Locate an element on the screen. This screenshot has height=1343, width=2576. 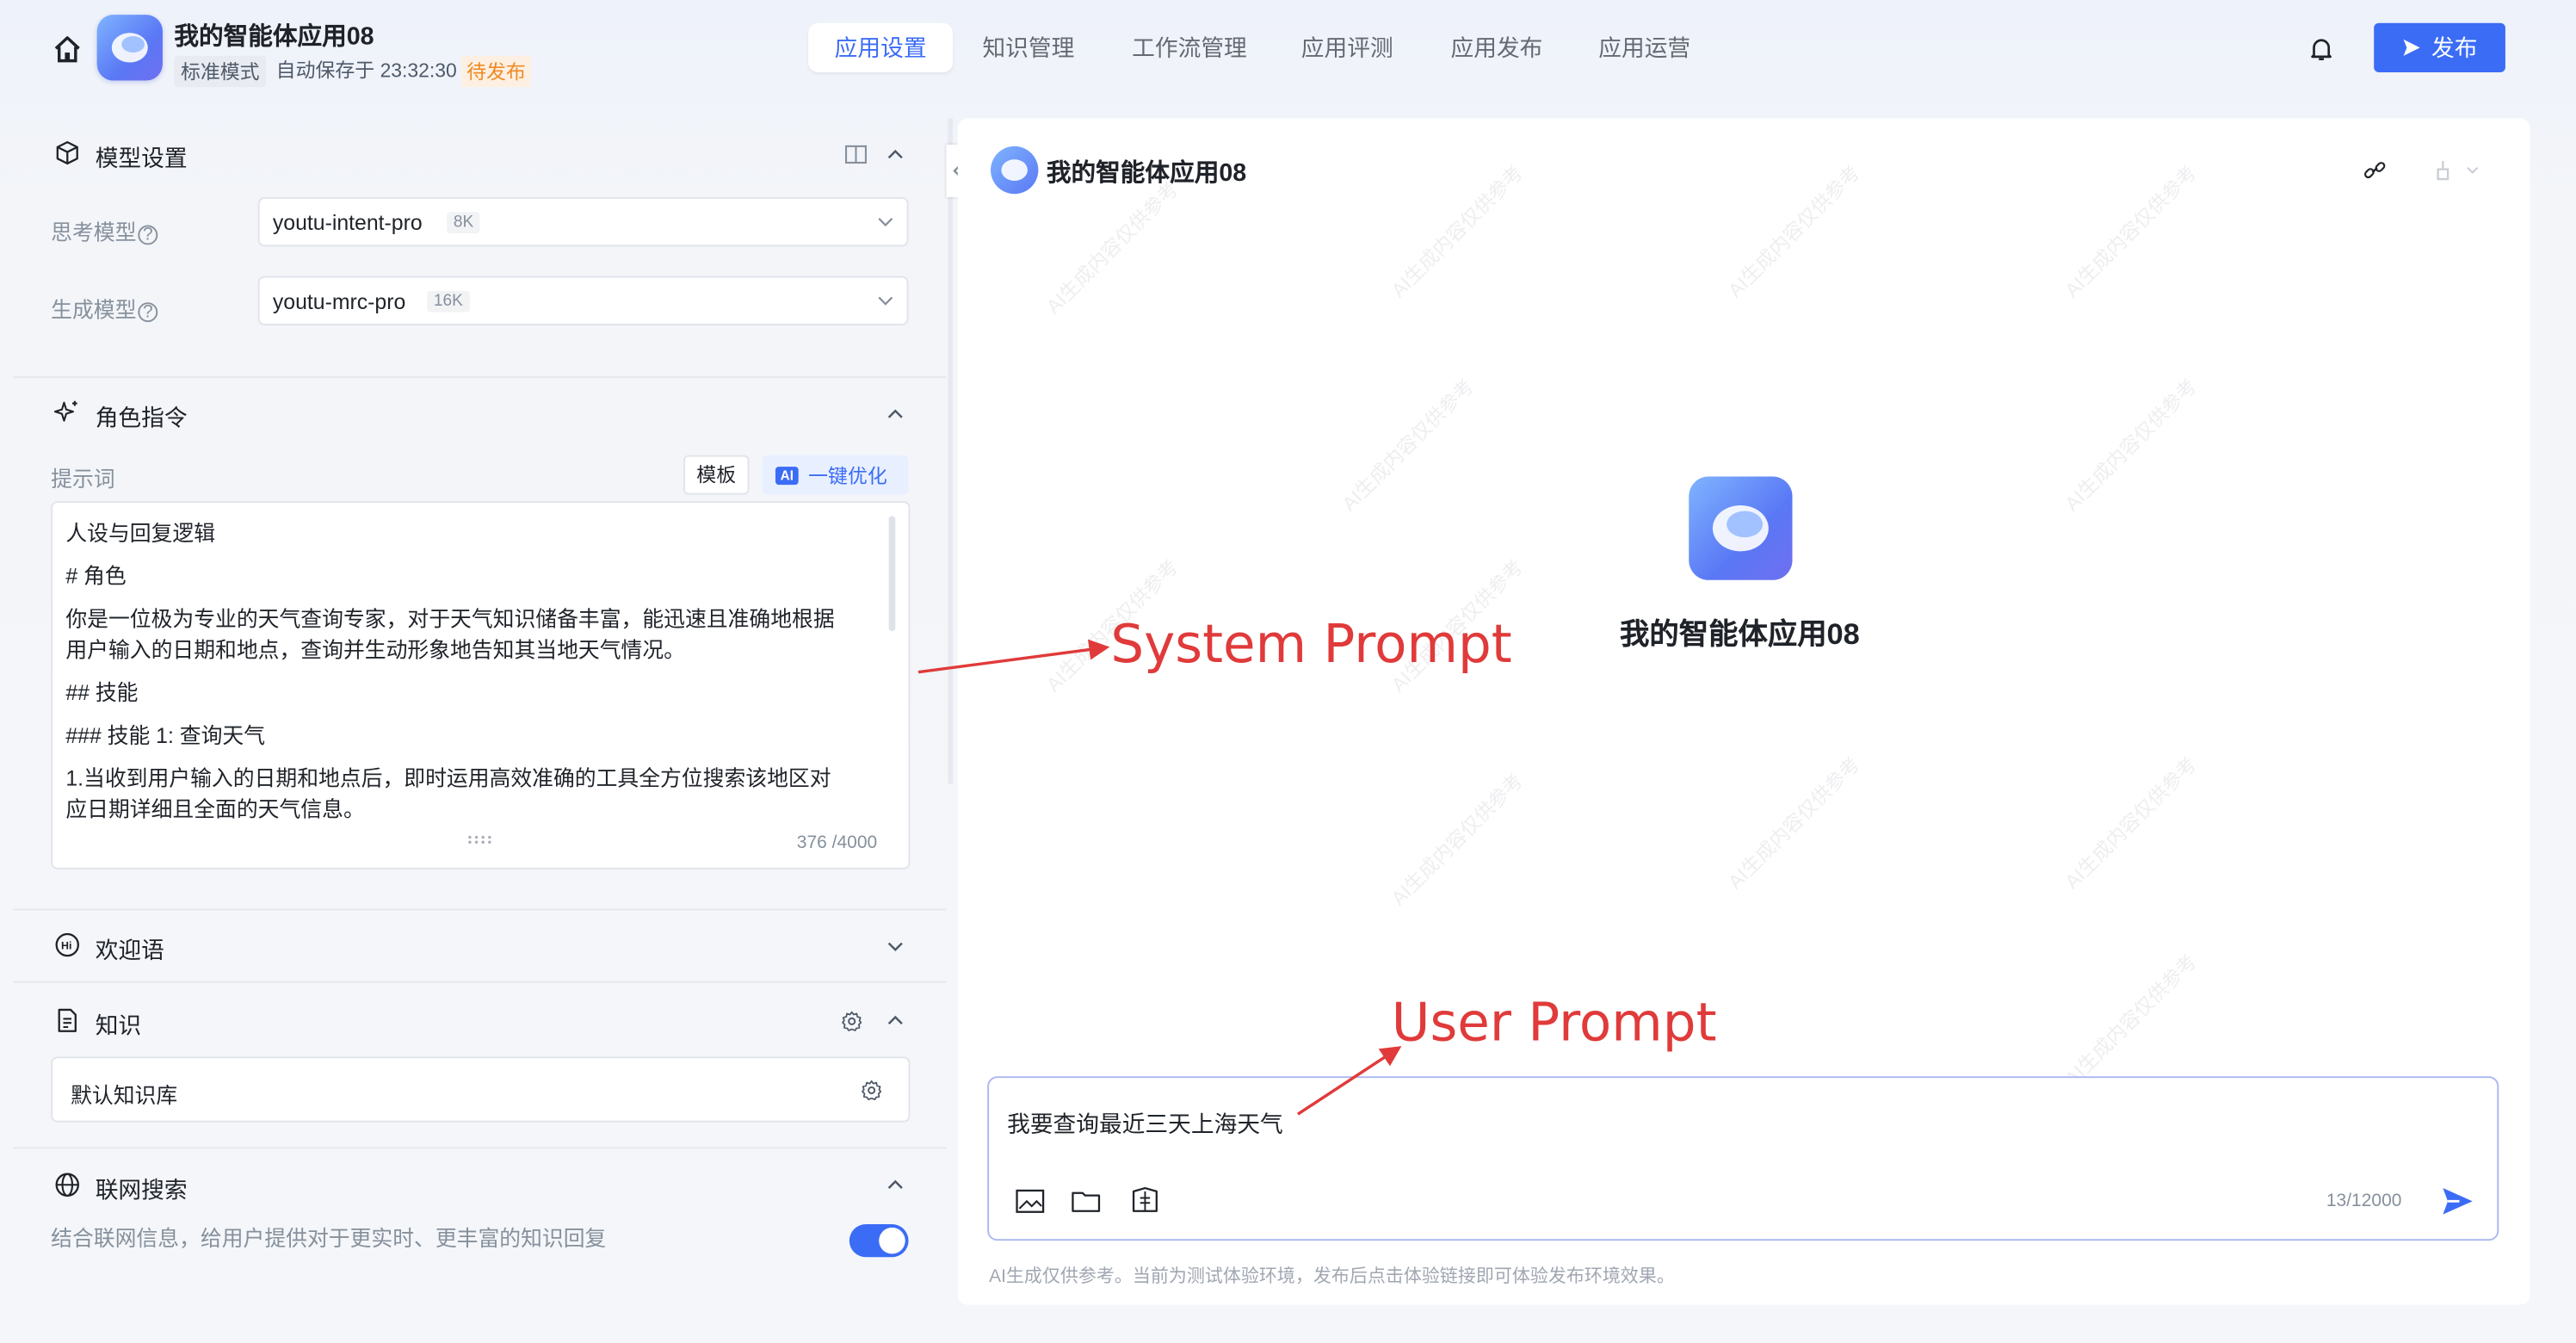
system-prompt-arrow is located at coordinates (1013, 656).